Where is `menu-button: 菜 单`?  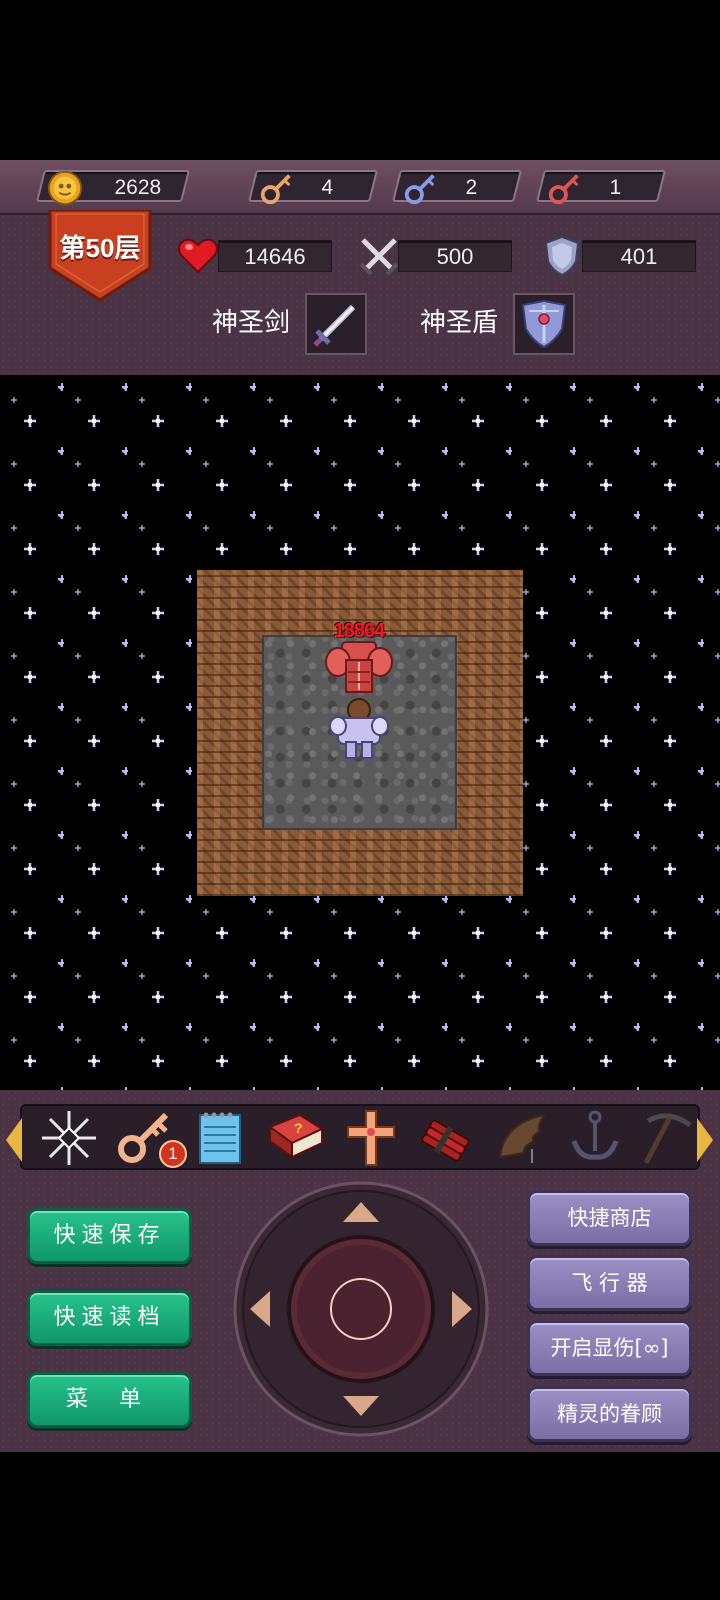
menu-button: 菜 单 is located at coordinates (109, 1400).